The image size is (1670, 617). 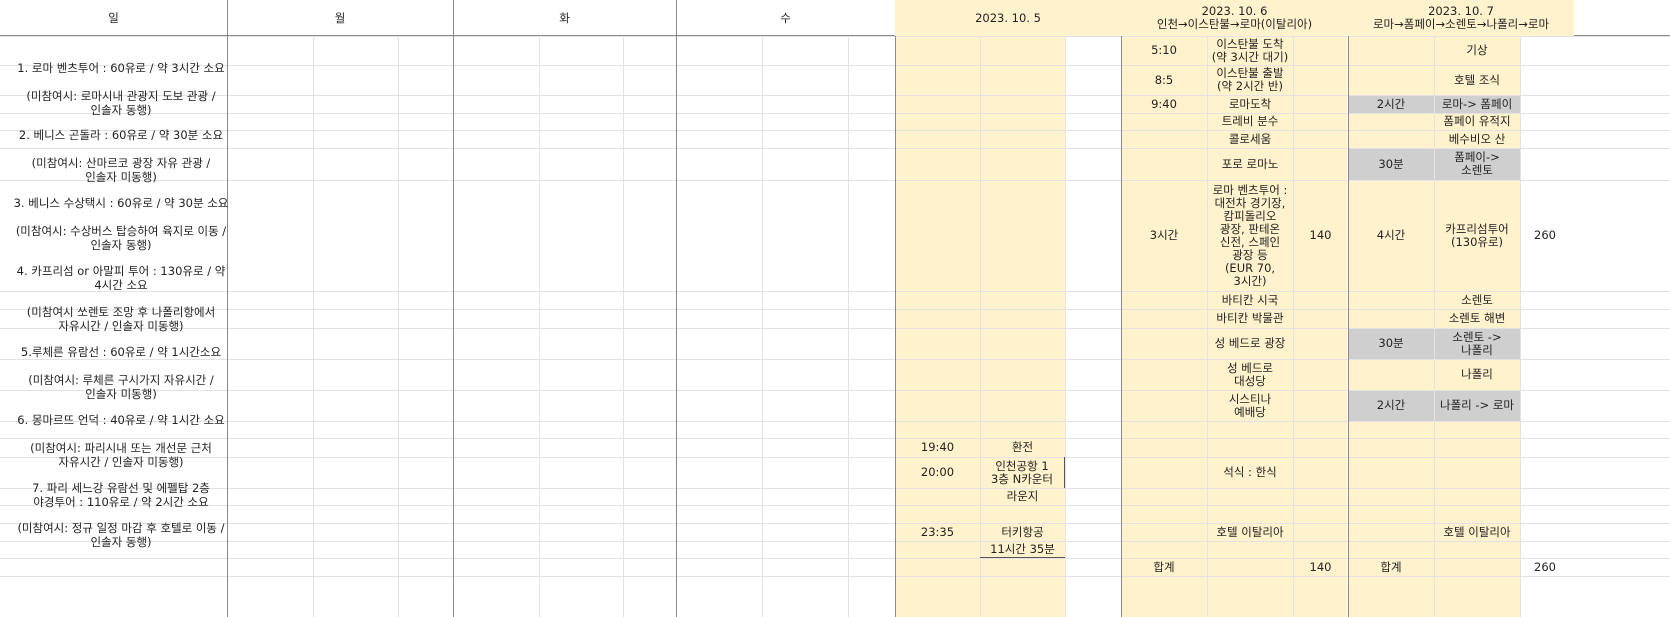 I want to click on header-friday: 2023. 10. 6 인천→이스탄불→로마(이탈리아), so click(x=1234, y=18).